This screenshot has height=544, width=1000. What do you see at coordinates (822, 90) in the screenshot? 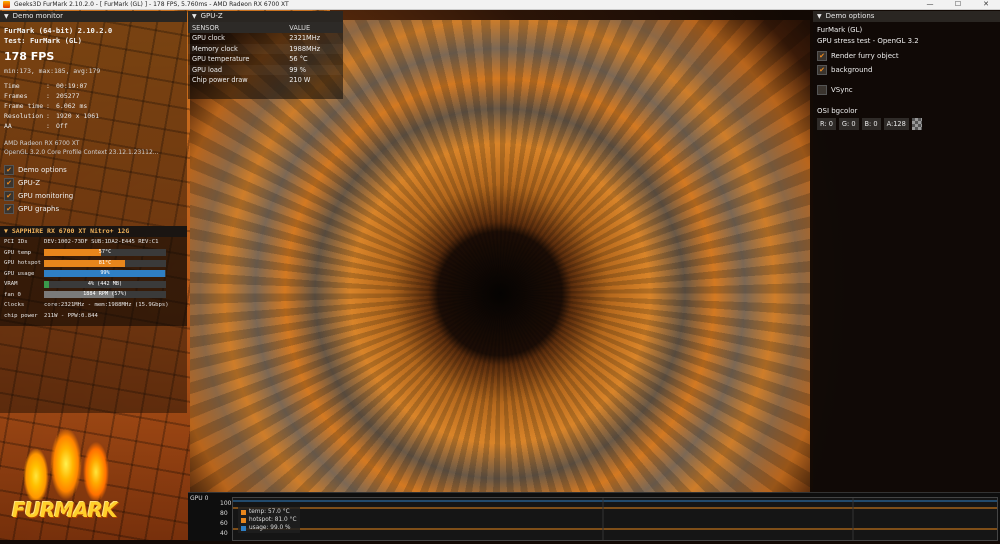
I see `unchecked-box-icon` at bounding box center [822, 90].